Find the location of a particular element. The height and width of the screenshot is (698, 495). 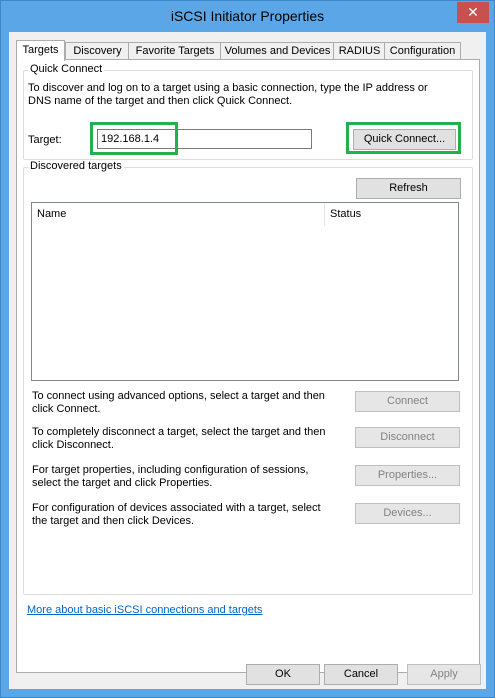

quick-connect-group-label: Quick Connect is located at coordinates (66, 69).